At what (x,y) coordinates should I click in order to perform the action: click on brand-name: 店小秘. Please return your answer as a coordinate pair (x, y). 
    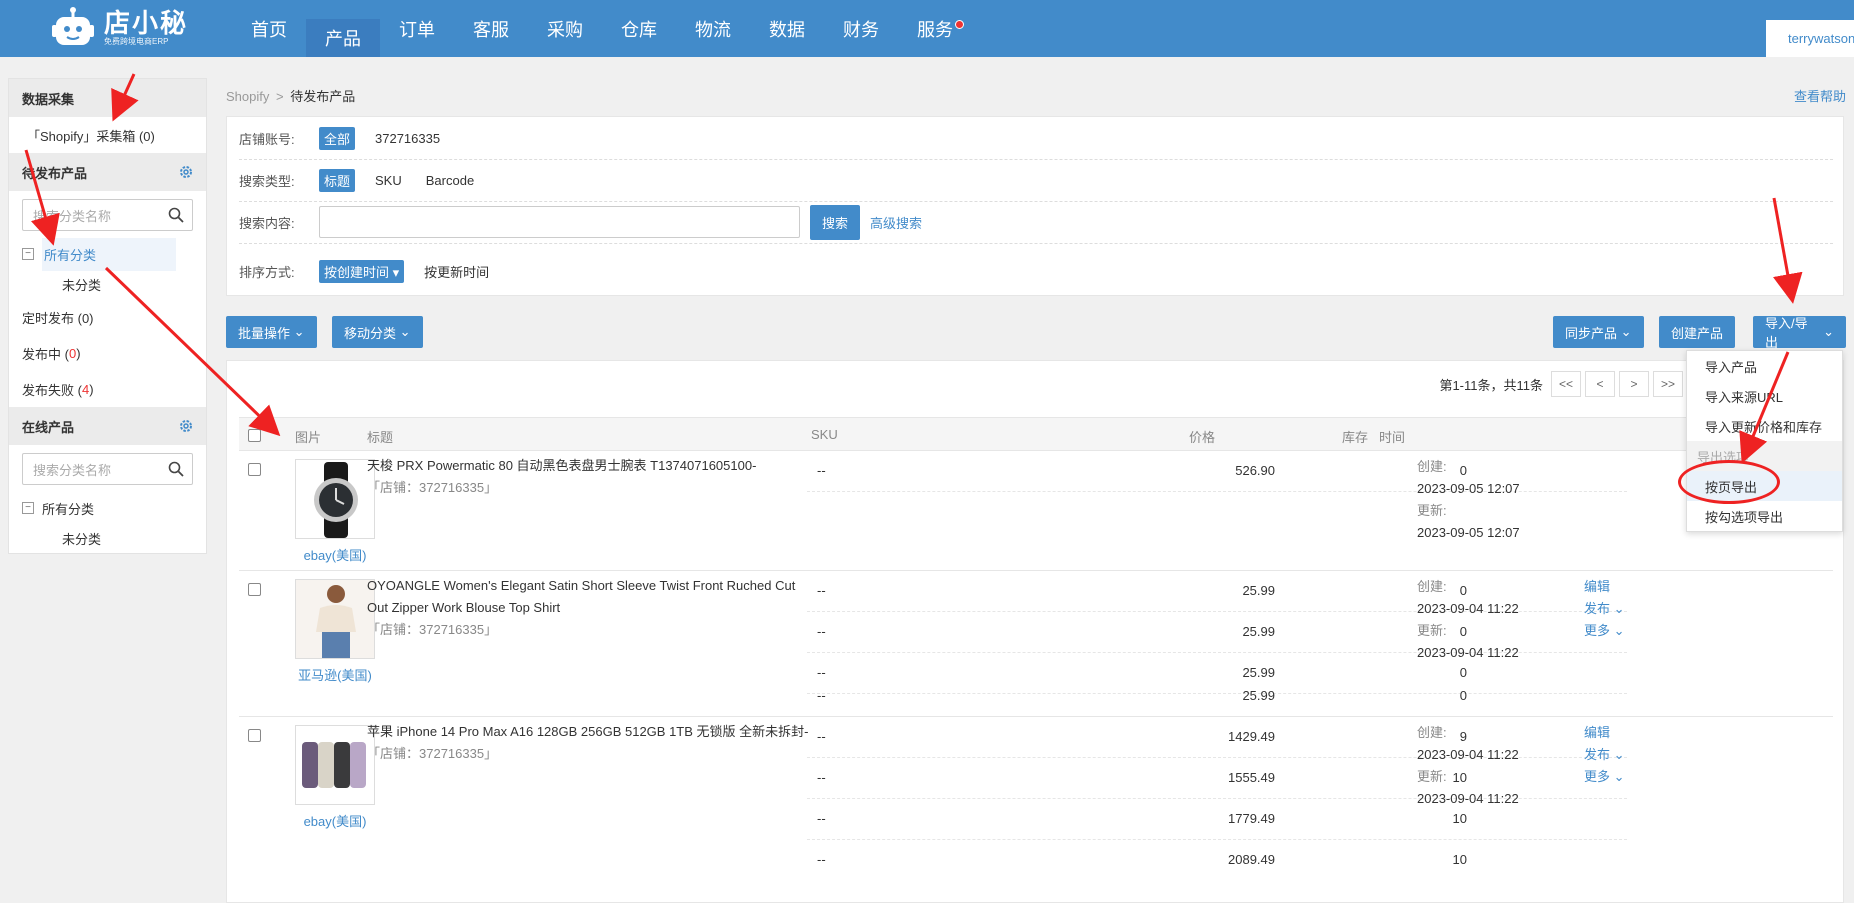
    Looking at the image, I should click on (146, 23).